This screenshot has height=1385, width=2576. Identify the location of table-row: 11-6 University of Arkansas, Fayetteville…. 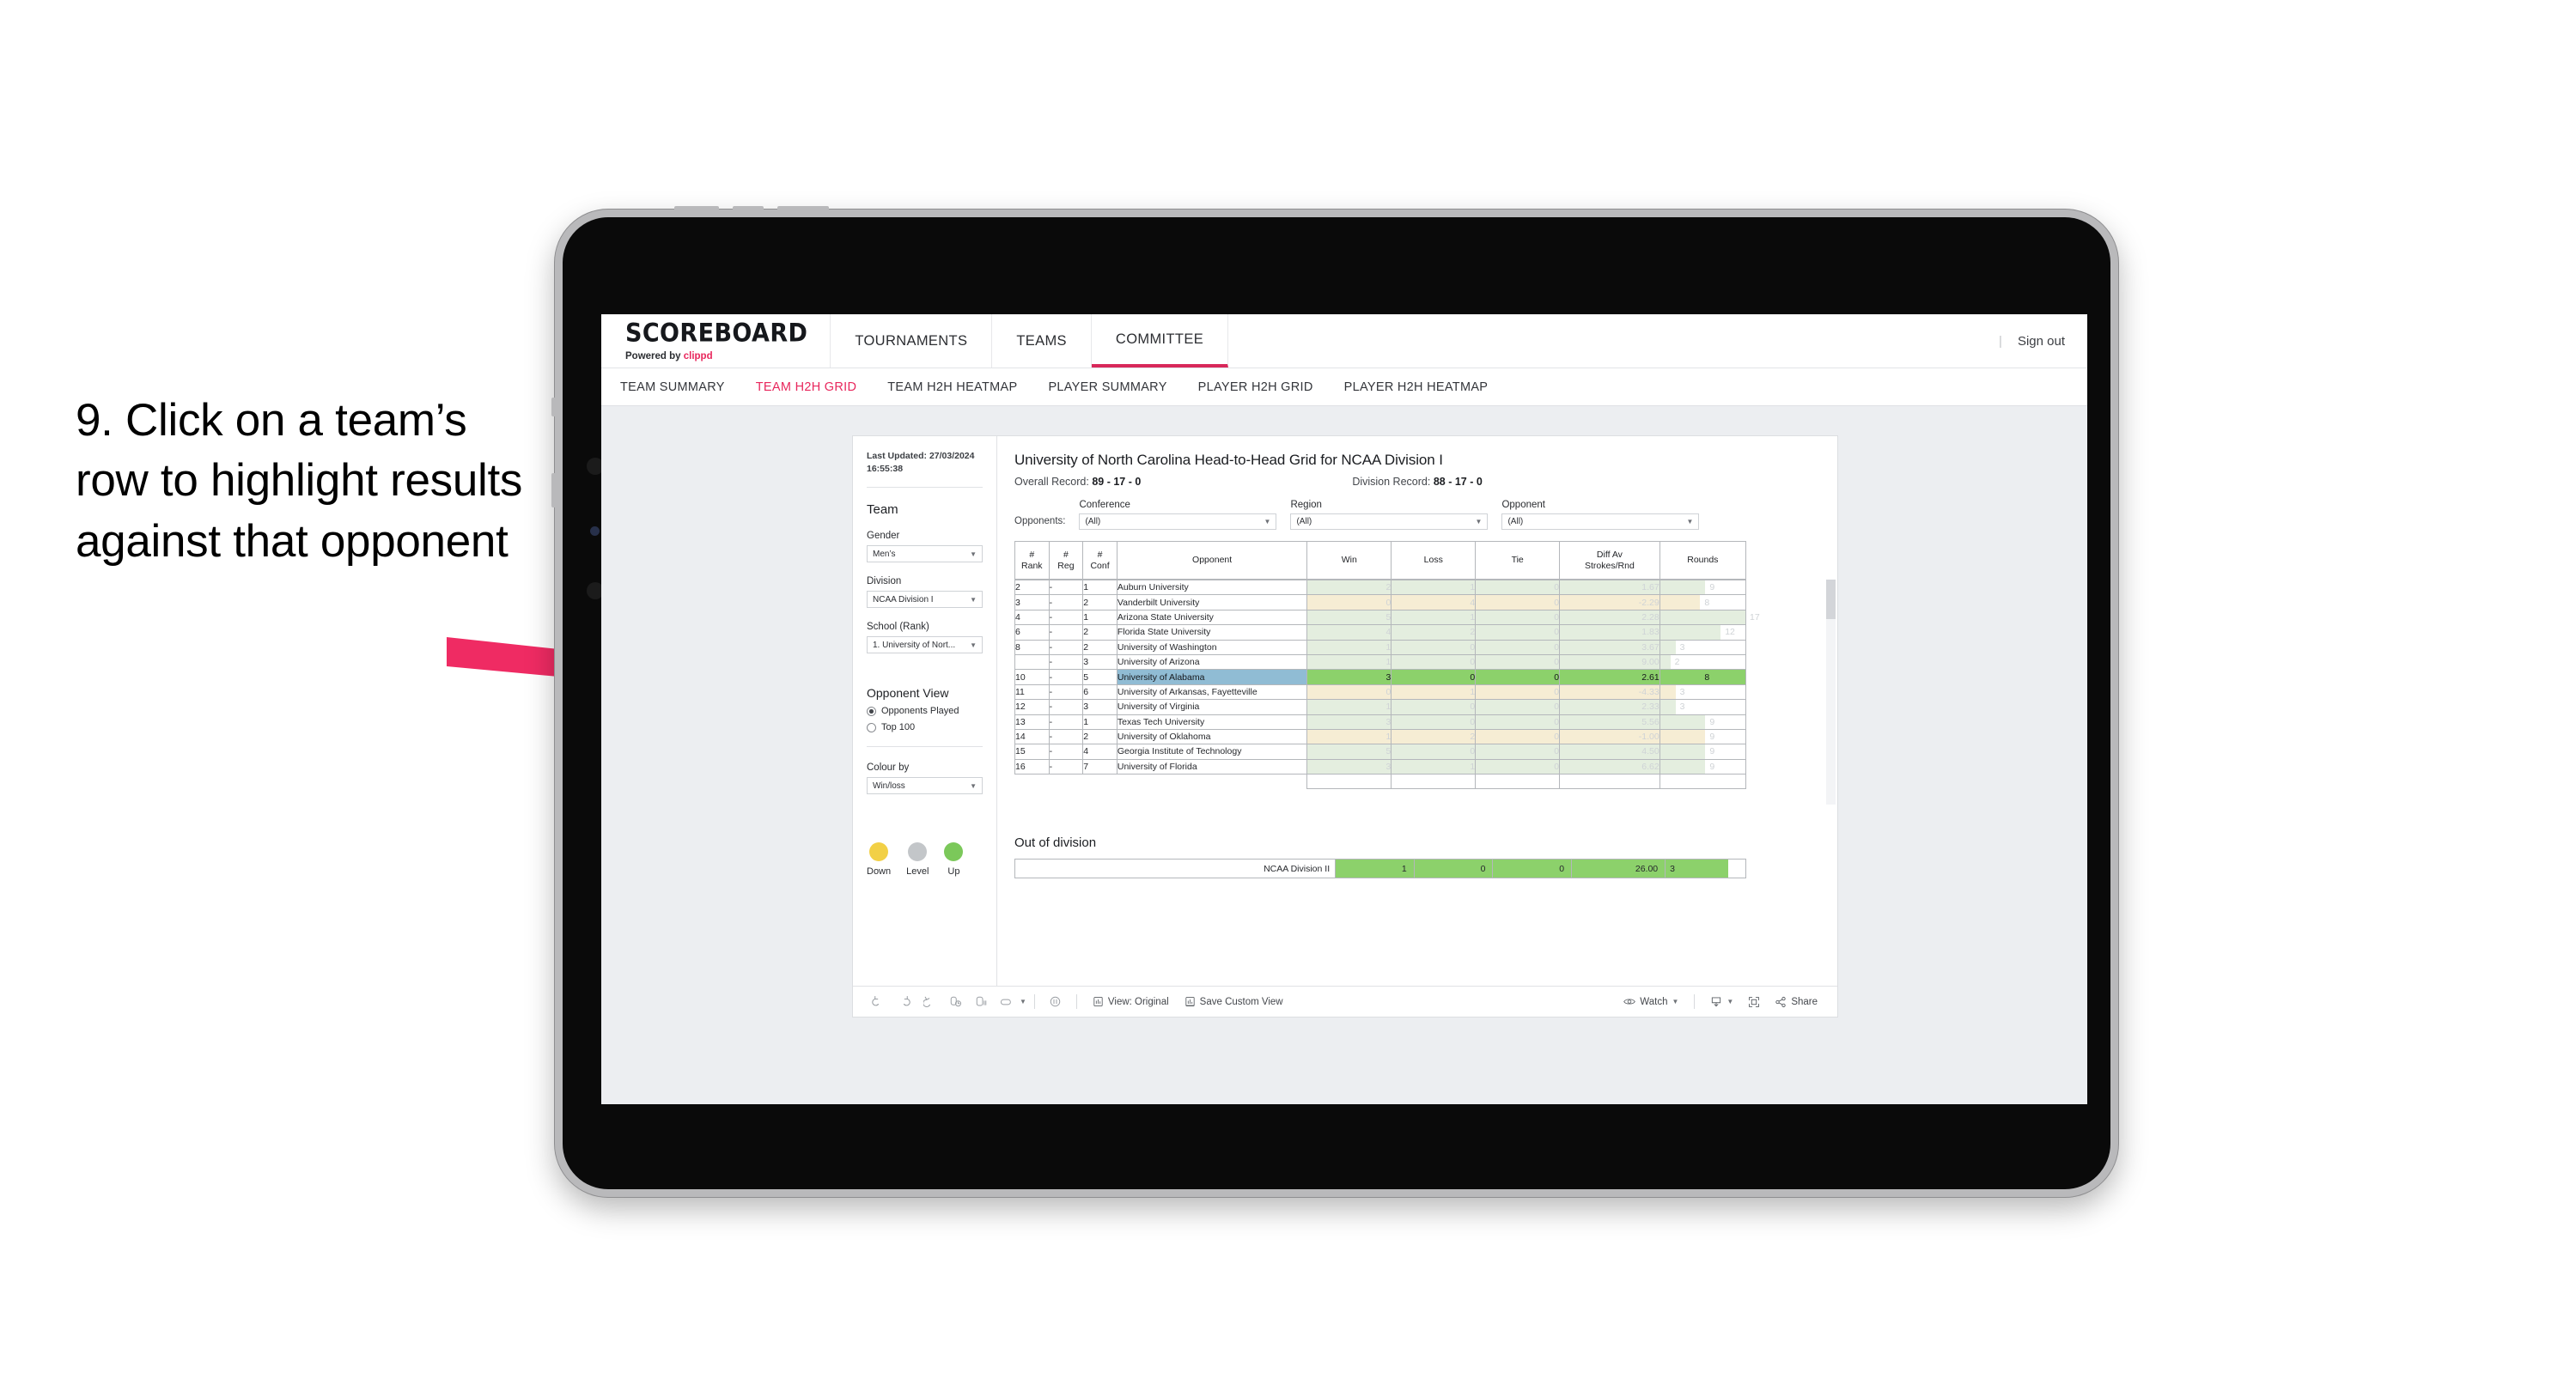
(1380, 692).